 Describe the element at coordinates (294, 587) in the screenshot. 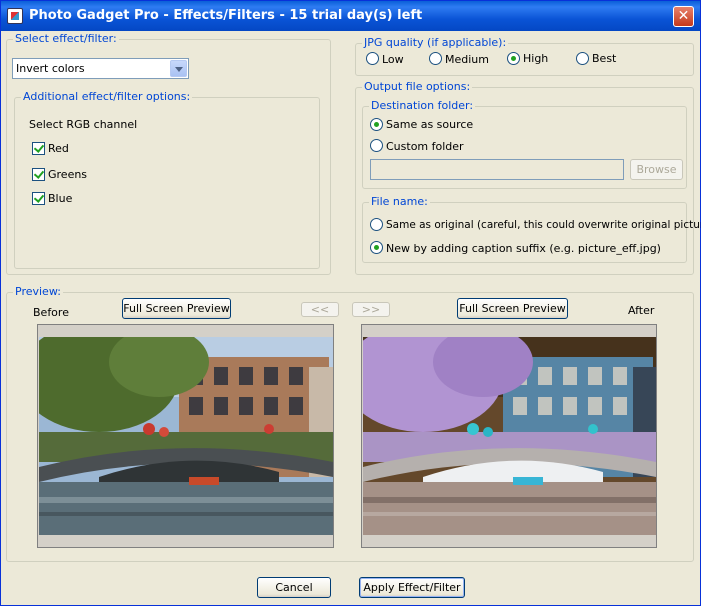

I see `cancel-button: Cancel` at that location.